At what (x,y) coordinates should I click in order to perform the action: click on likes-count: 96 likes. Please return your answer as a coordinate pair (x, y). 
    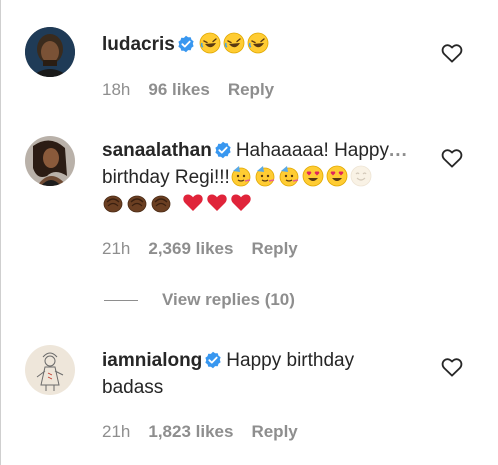
    Looking at the image, I should click on (178, 90).